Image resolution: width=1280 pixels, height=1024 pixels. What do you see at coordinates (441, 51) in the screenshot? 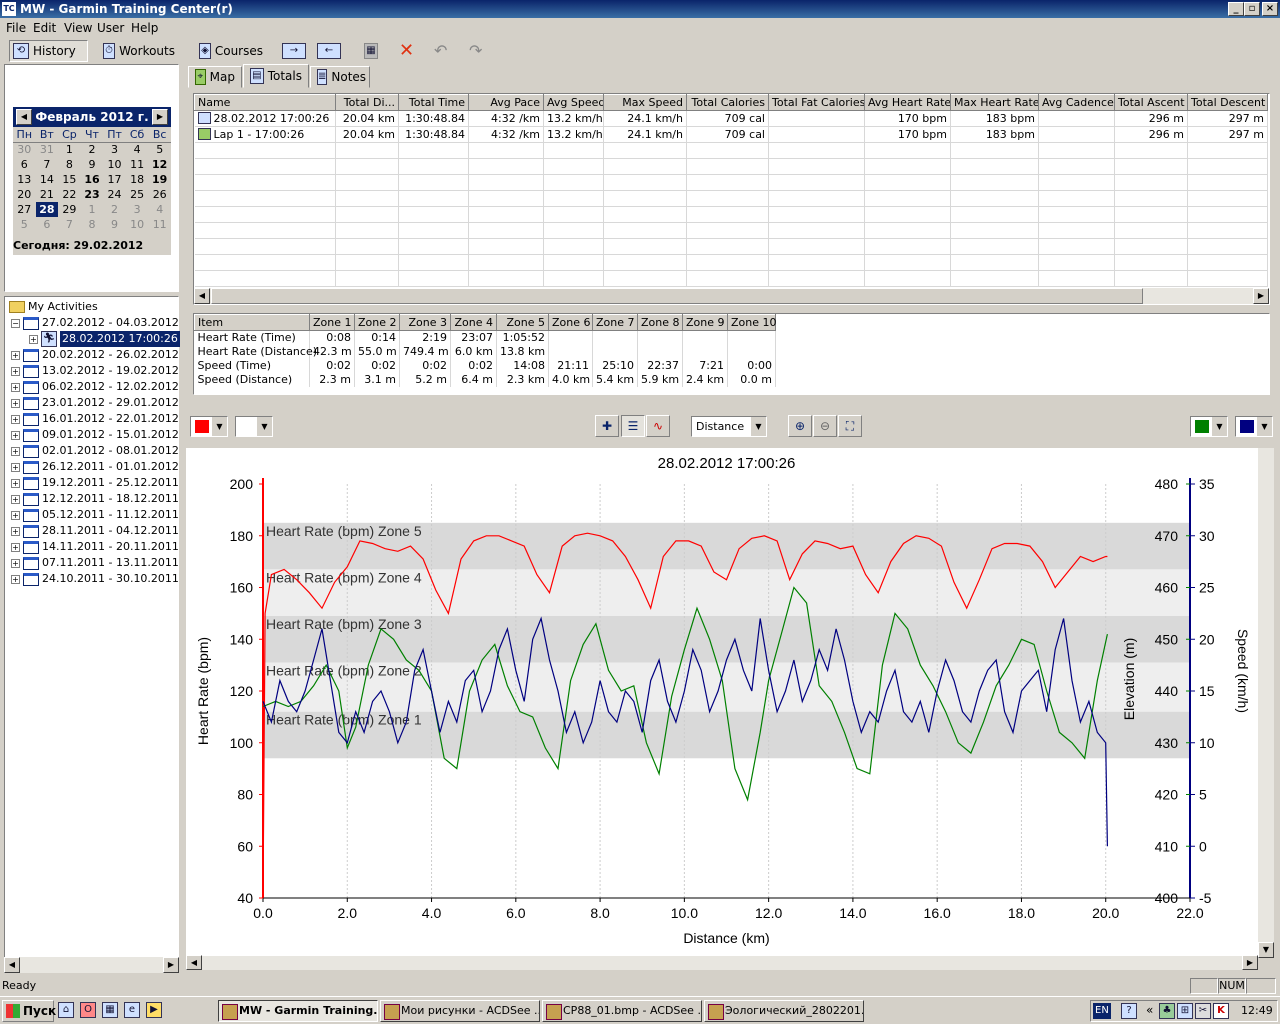
I see `undo-button: ↶` at bounding box center [441, 51].